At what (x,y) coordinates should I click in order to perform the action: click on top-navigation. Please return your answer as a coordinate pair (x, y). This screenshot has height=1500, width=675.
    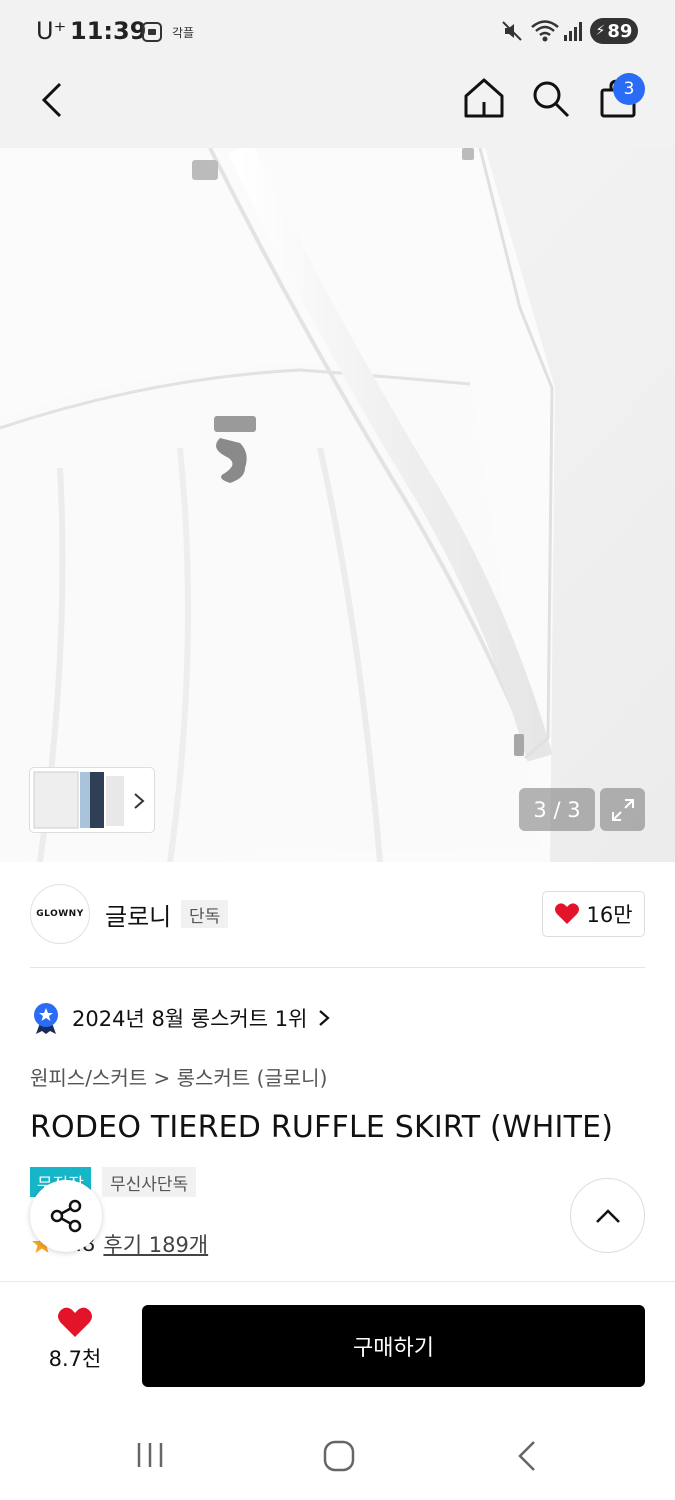
    Looking at the image, I should click on (337, 105).